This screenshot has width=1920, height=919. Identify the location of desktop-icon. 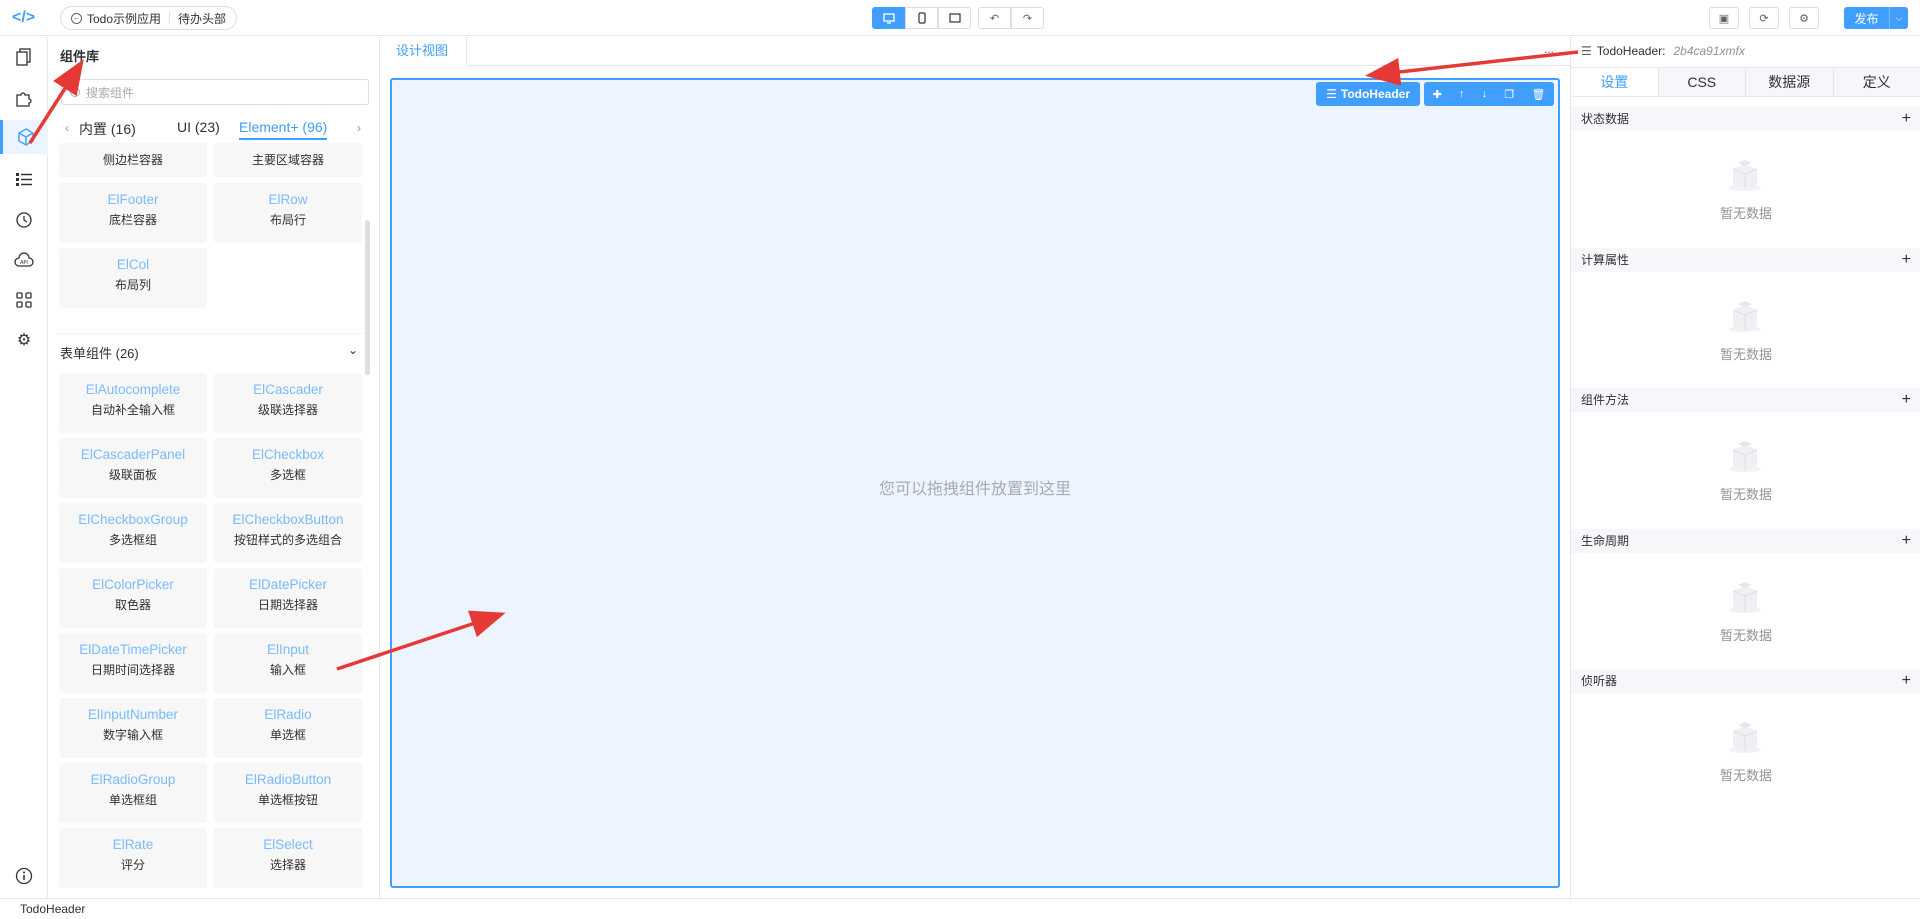
(888, 18).